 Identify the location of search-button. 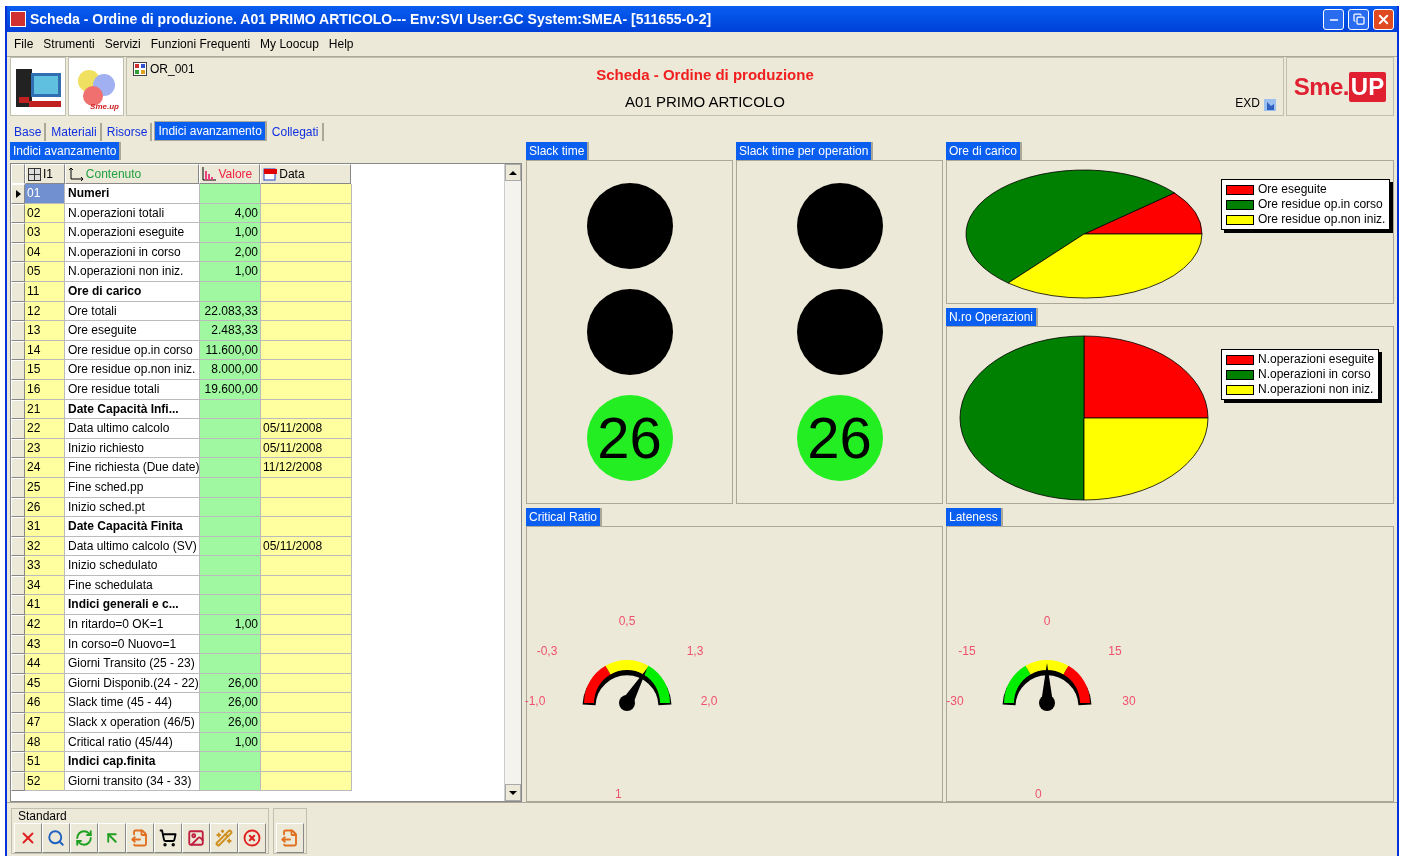
(56, 838).